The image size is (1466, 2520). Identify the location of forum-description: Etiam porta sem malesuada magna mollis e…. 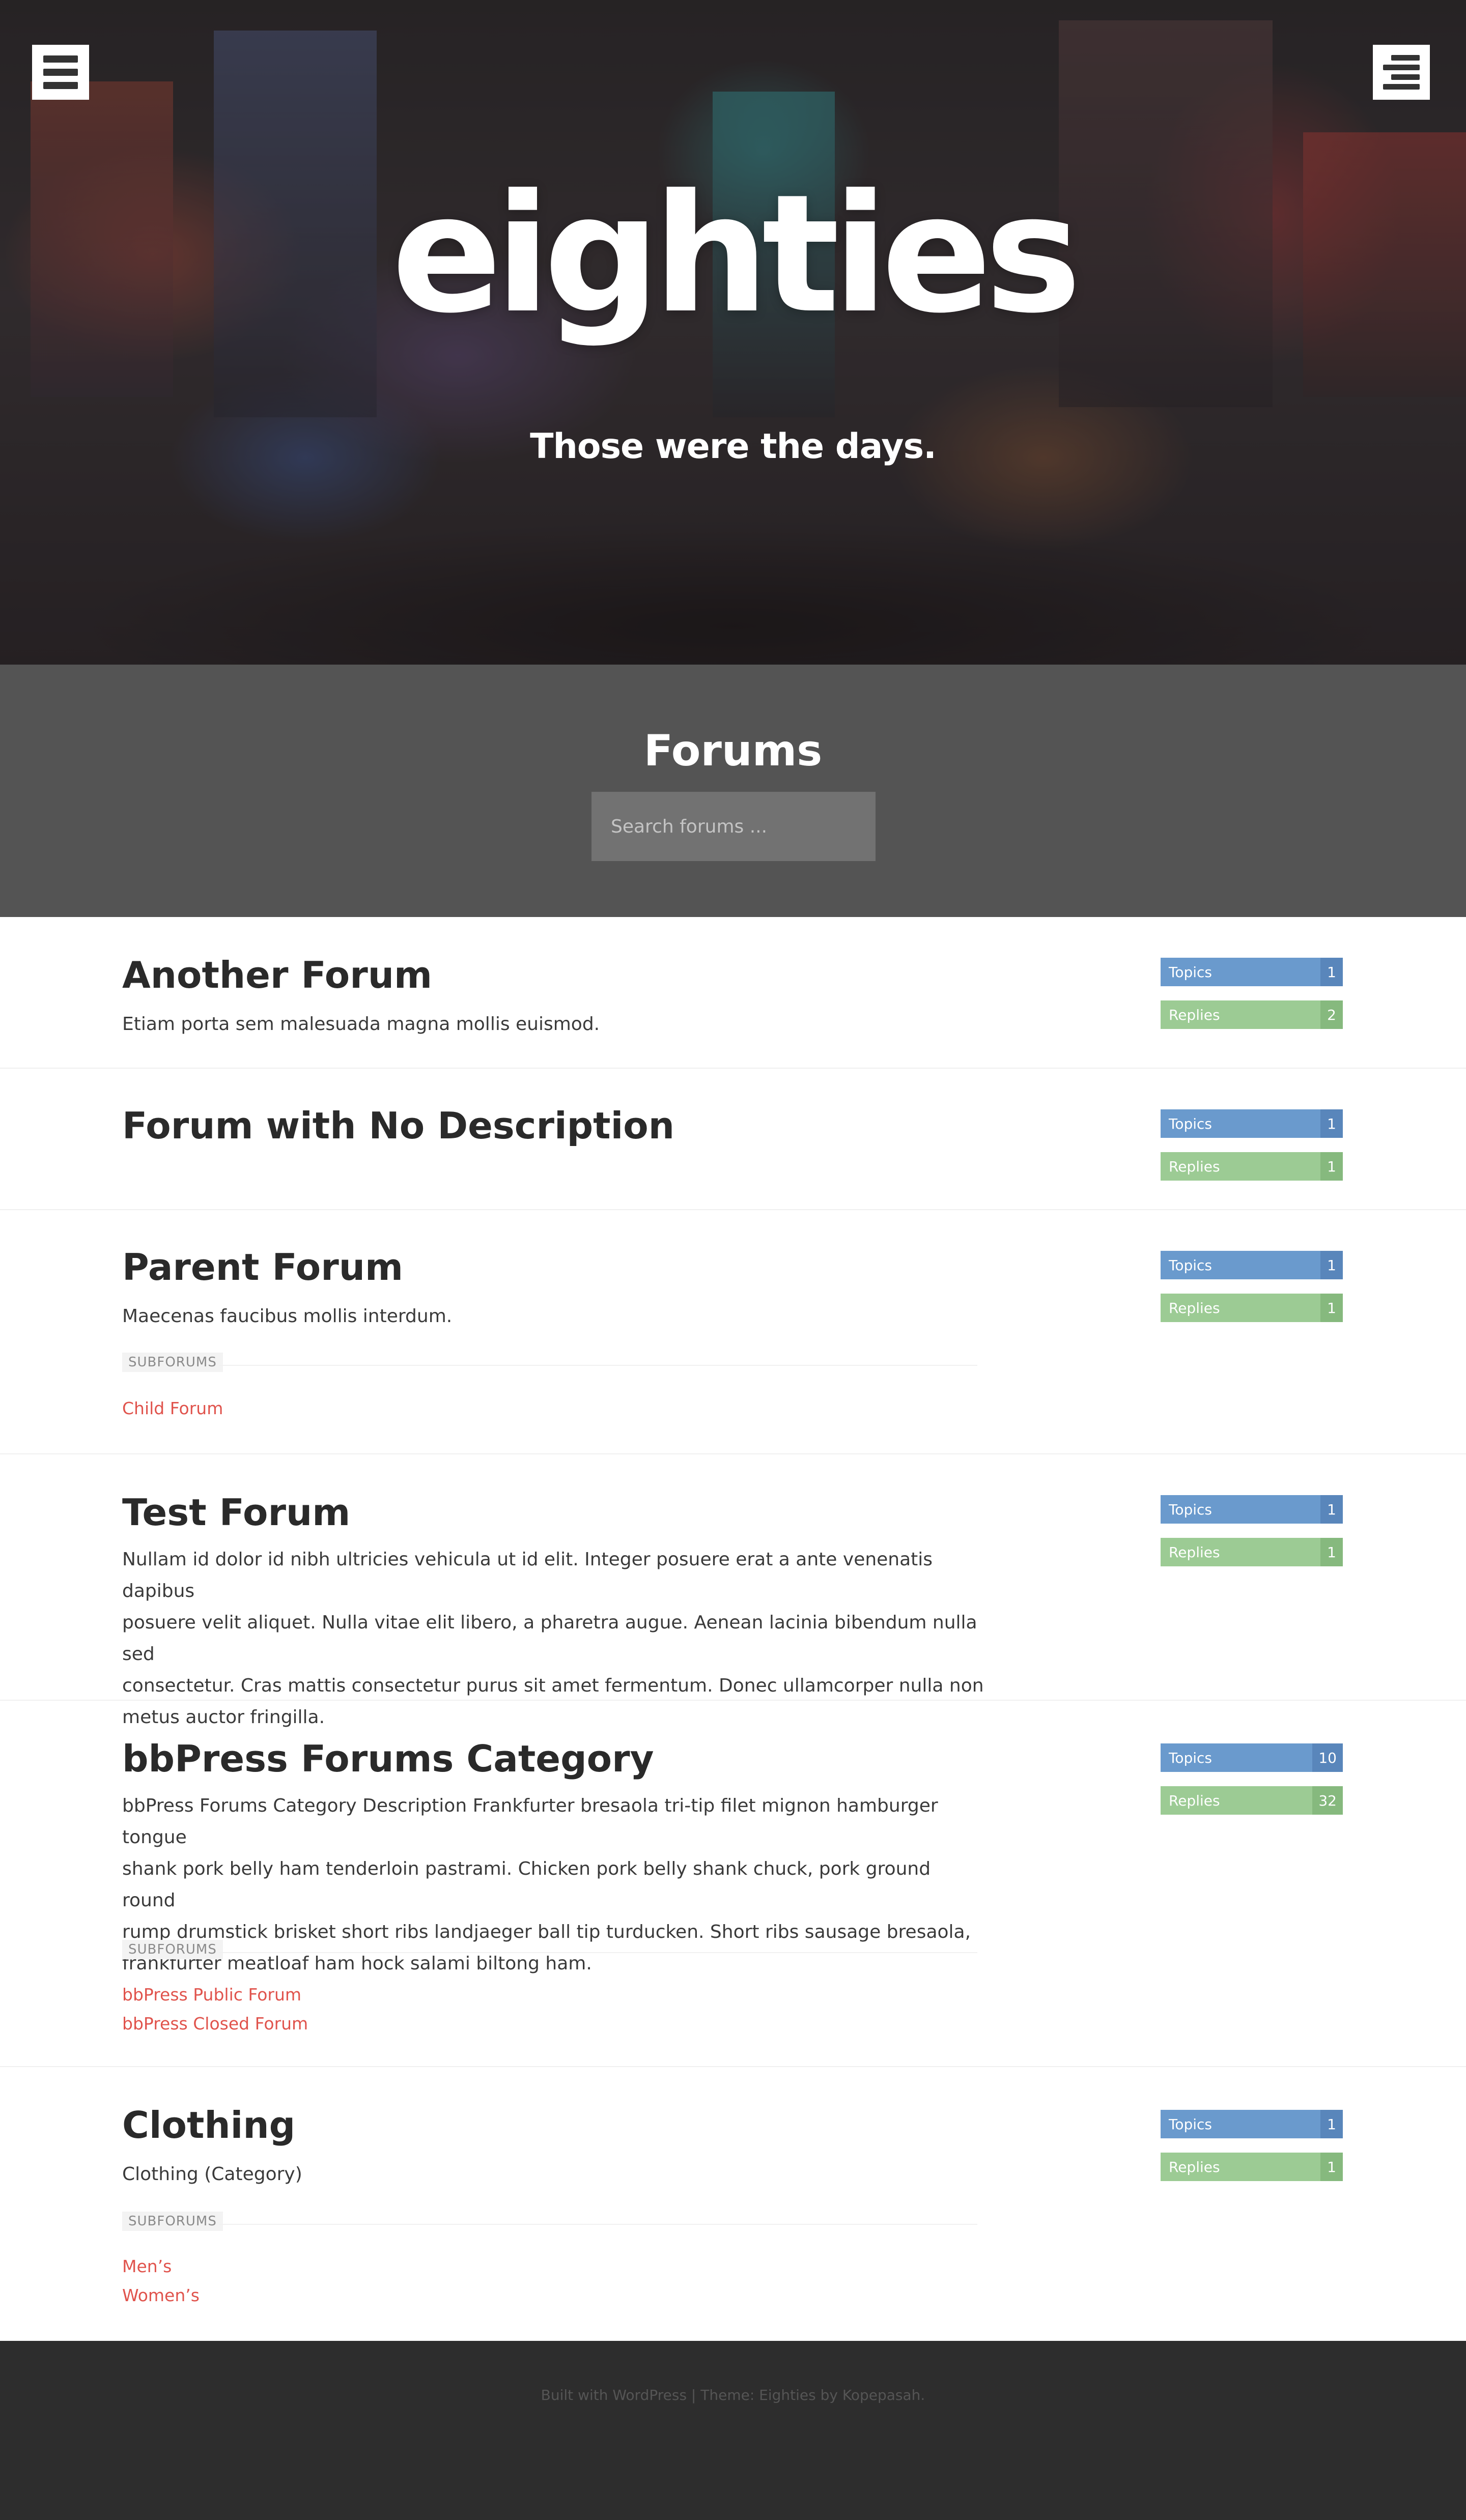
(361, 1024).